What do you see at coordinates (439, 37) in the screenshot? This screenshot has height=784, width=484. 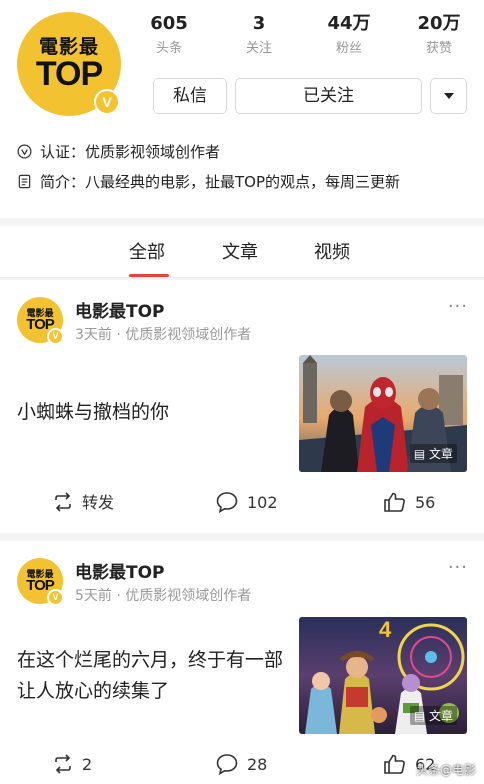 I see `stat-likes: 20万 获赞` at bounding box center [439, 37].